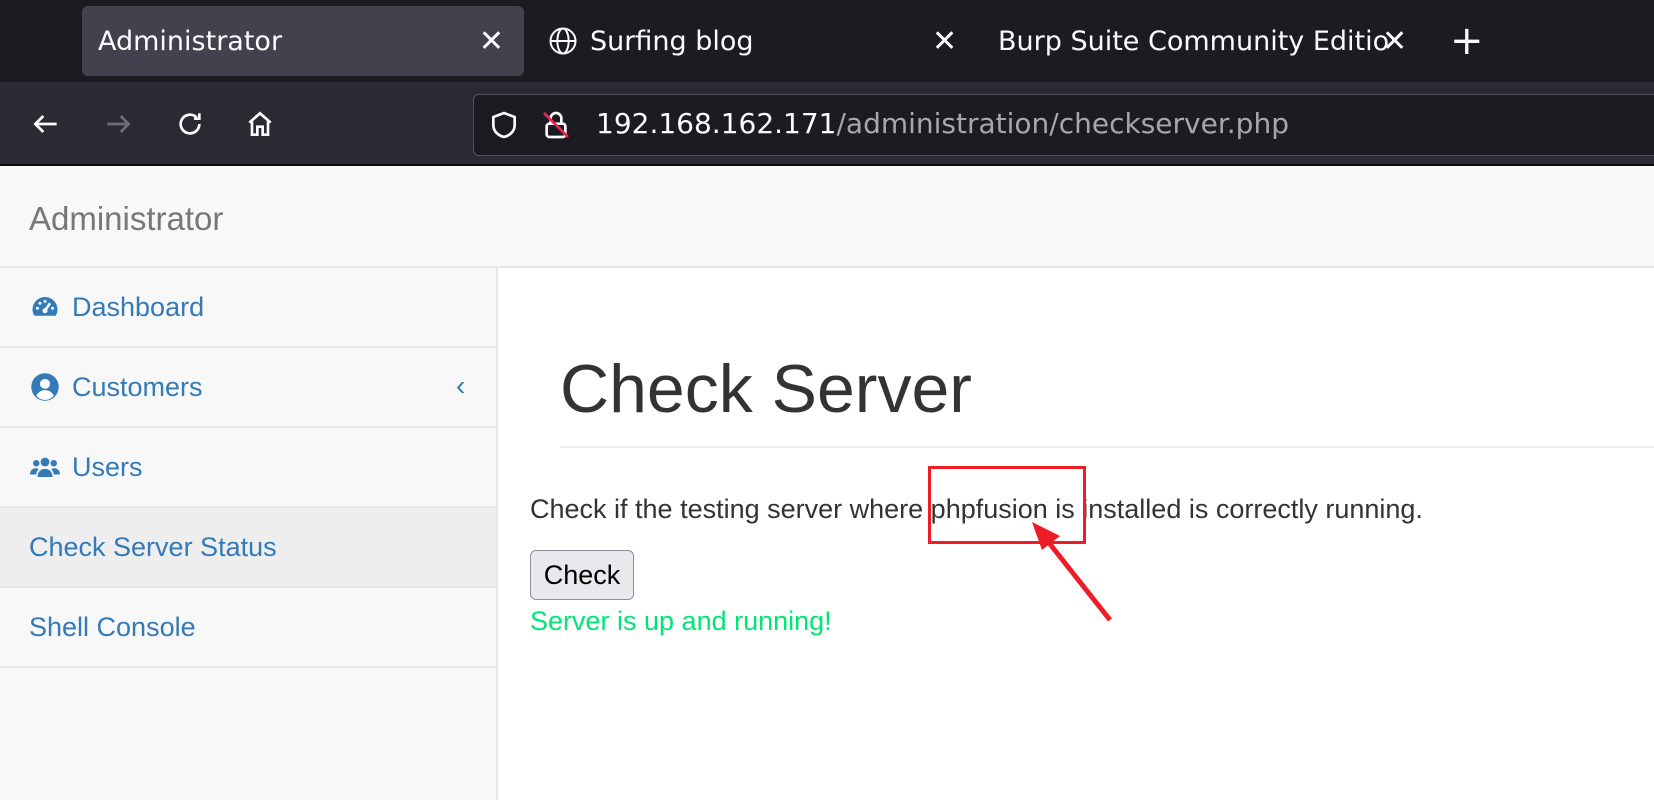 This screenshot has width=1654, height=800. What do you see at coordinates (112, 626) in the screenshot?
I see `sidebar-item-label: Shell Console` at bounding box center [112, 626].